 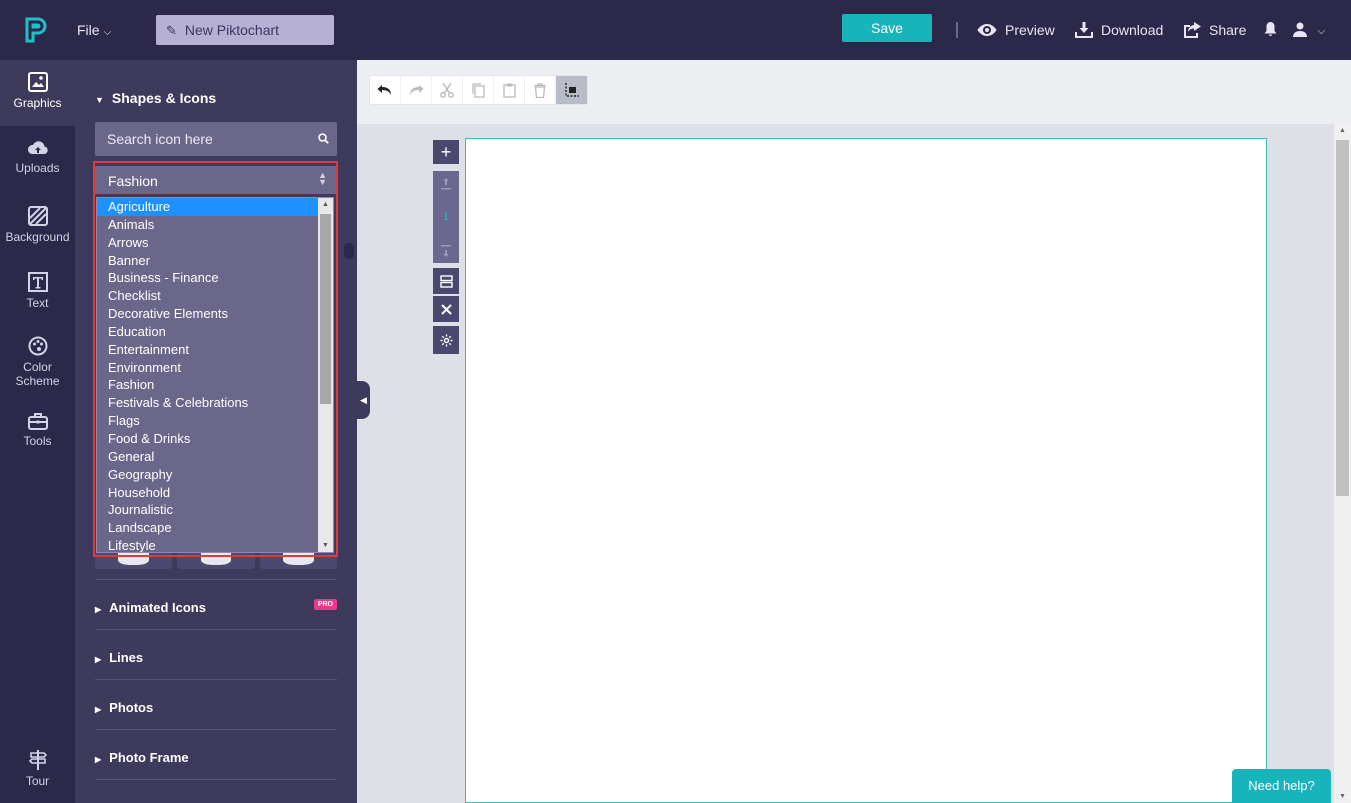 I want to click on category-option: Checklist, so click(x=208, y=296).